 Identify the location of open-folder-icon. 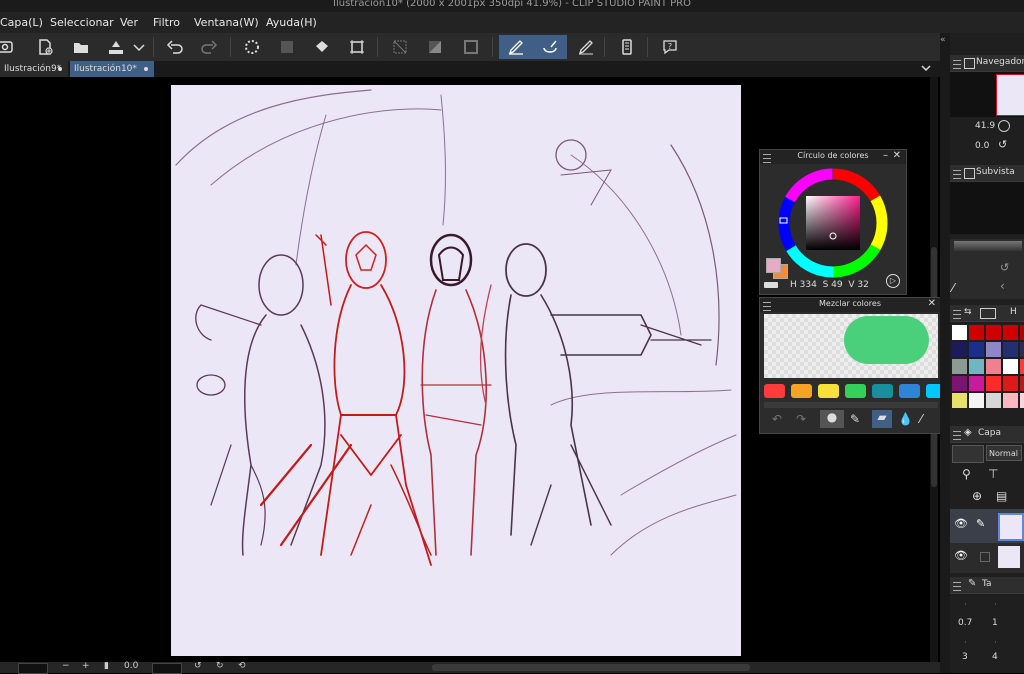
(81, 47).